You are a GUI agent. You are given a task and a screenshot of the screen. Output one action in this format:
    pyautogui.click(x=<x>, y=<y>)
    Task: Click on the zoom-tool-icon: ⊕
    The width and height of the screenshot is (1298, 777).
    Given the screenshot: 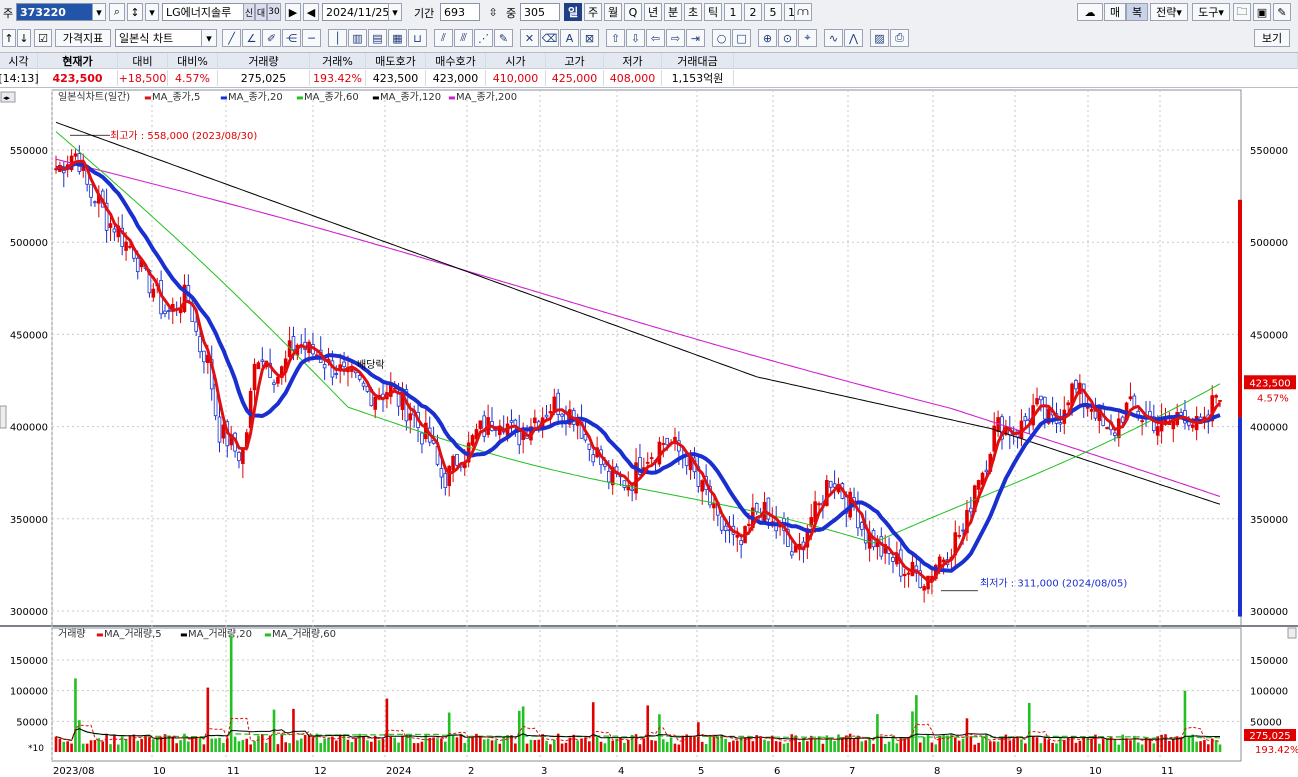 What is the action you would take?
    pyautogui.click(x=767, y=38)
    